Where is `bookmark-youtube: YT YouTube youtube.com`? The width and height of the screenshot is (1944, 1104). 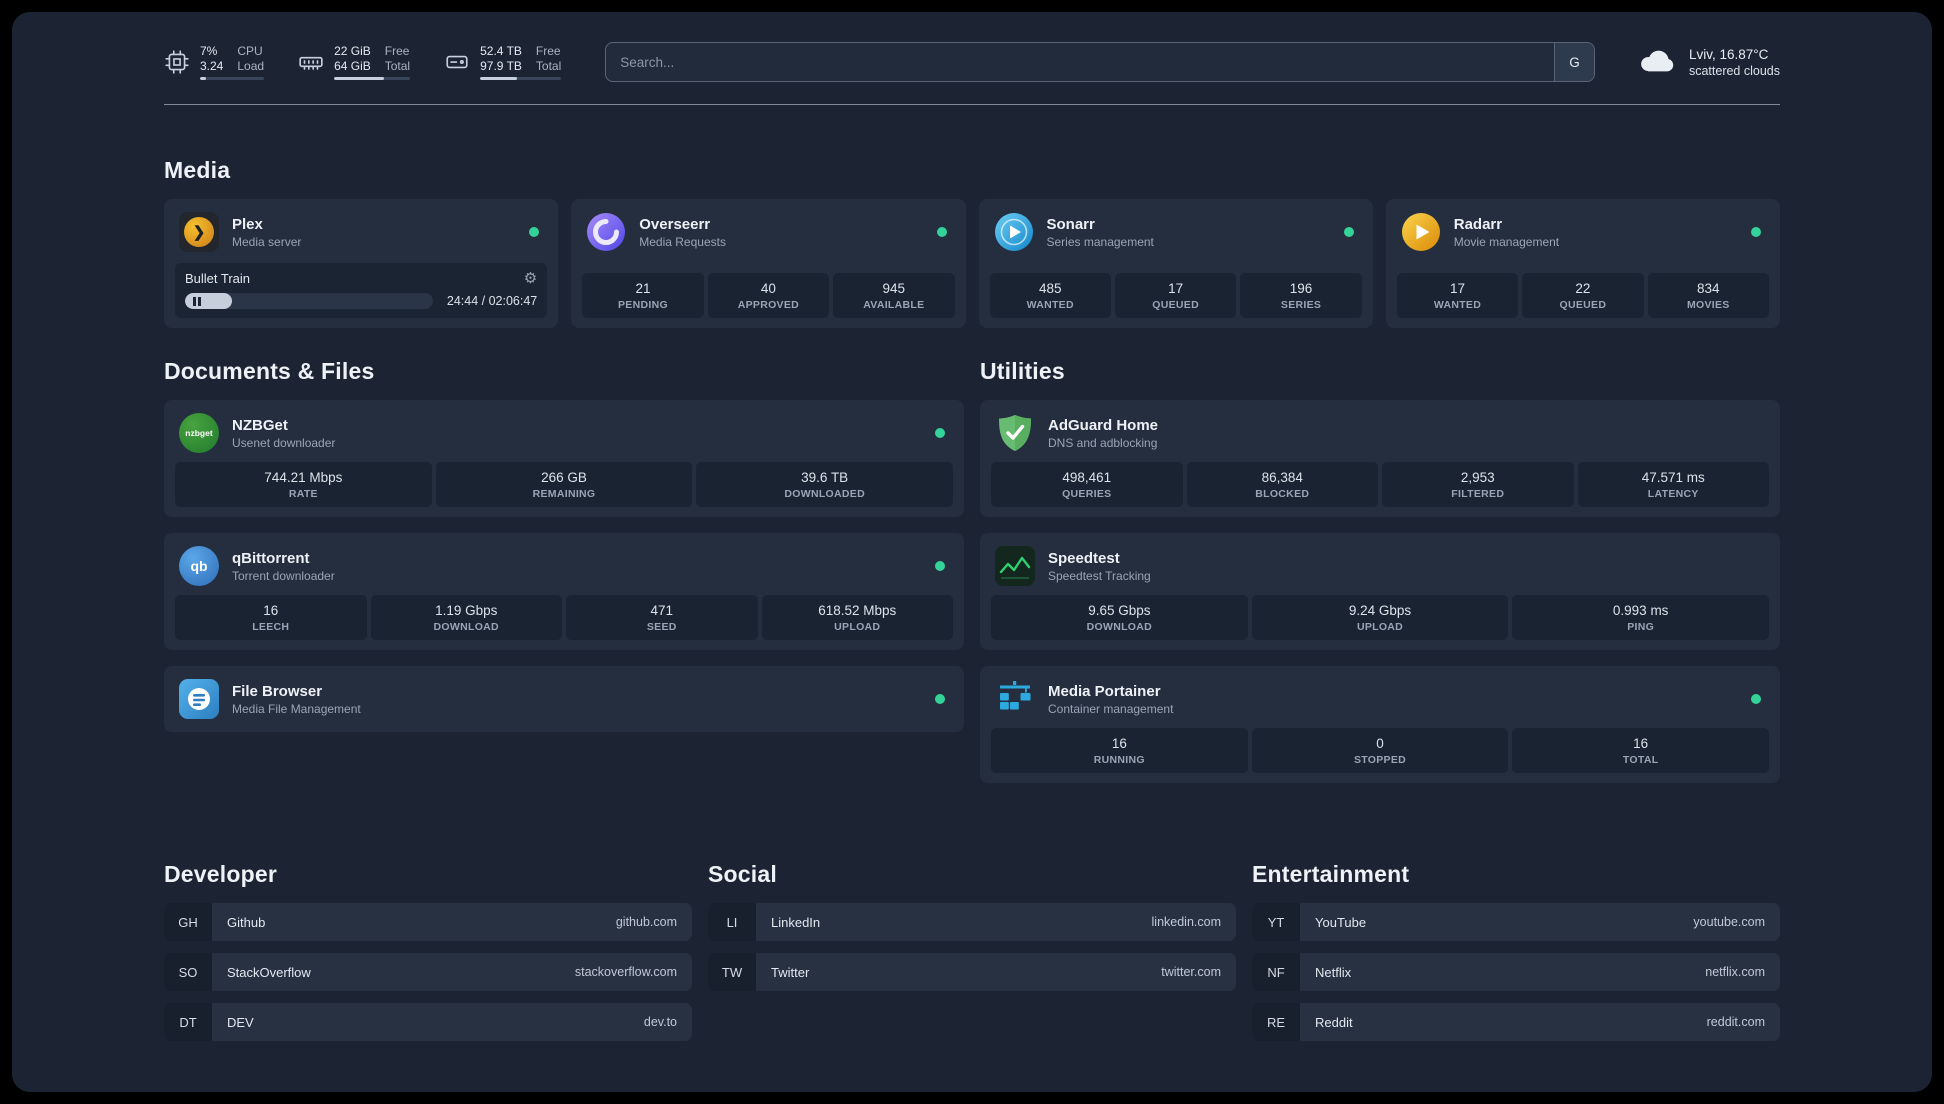 bookmark-youtube: YT YouTube youtube.com is located at coordinates (1516, 922).